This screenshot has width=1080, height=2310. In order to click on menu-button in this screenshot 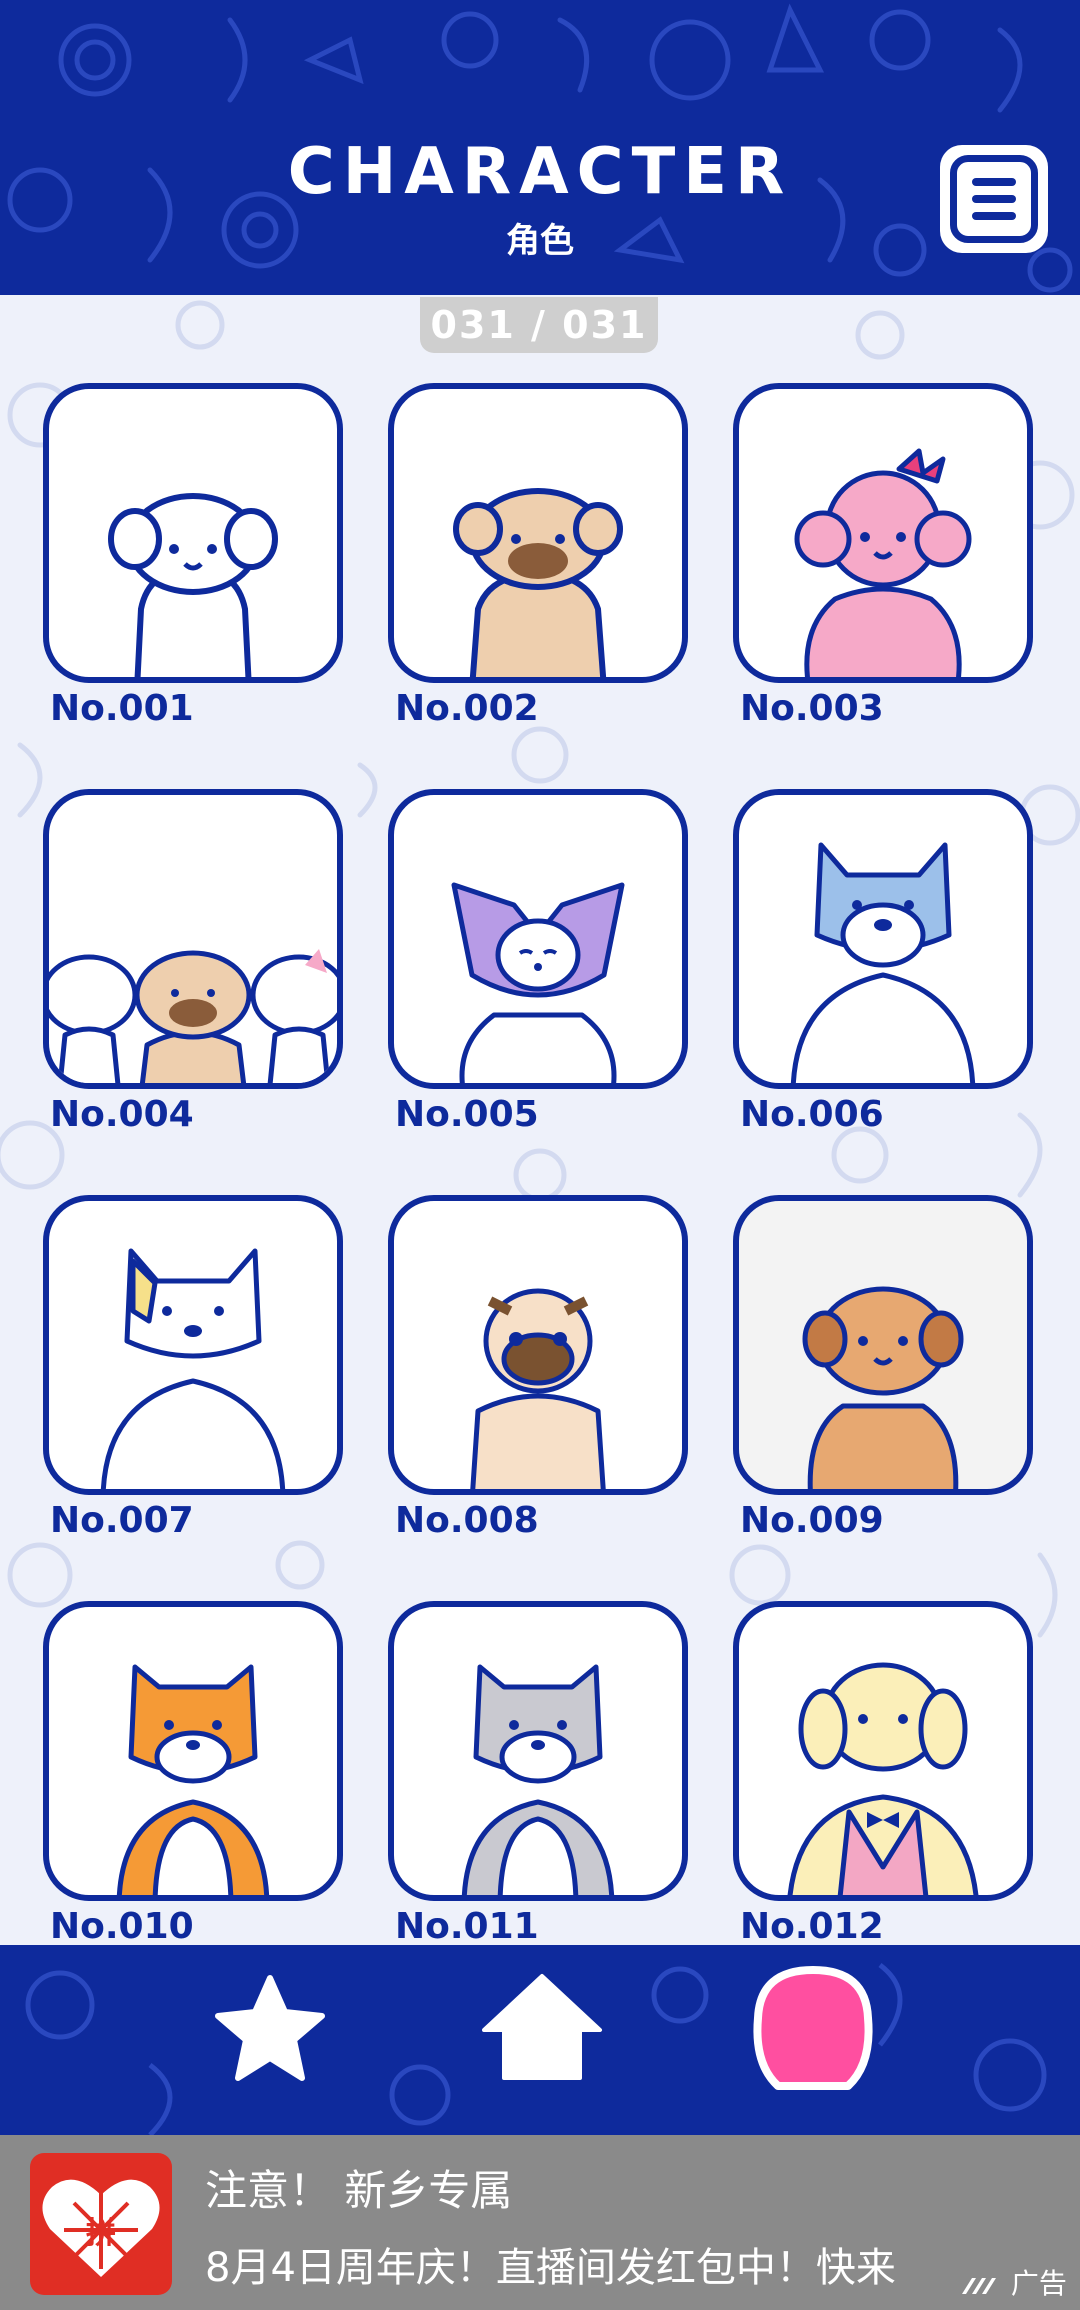, I will do `click(994, 199)`.